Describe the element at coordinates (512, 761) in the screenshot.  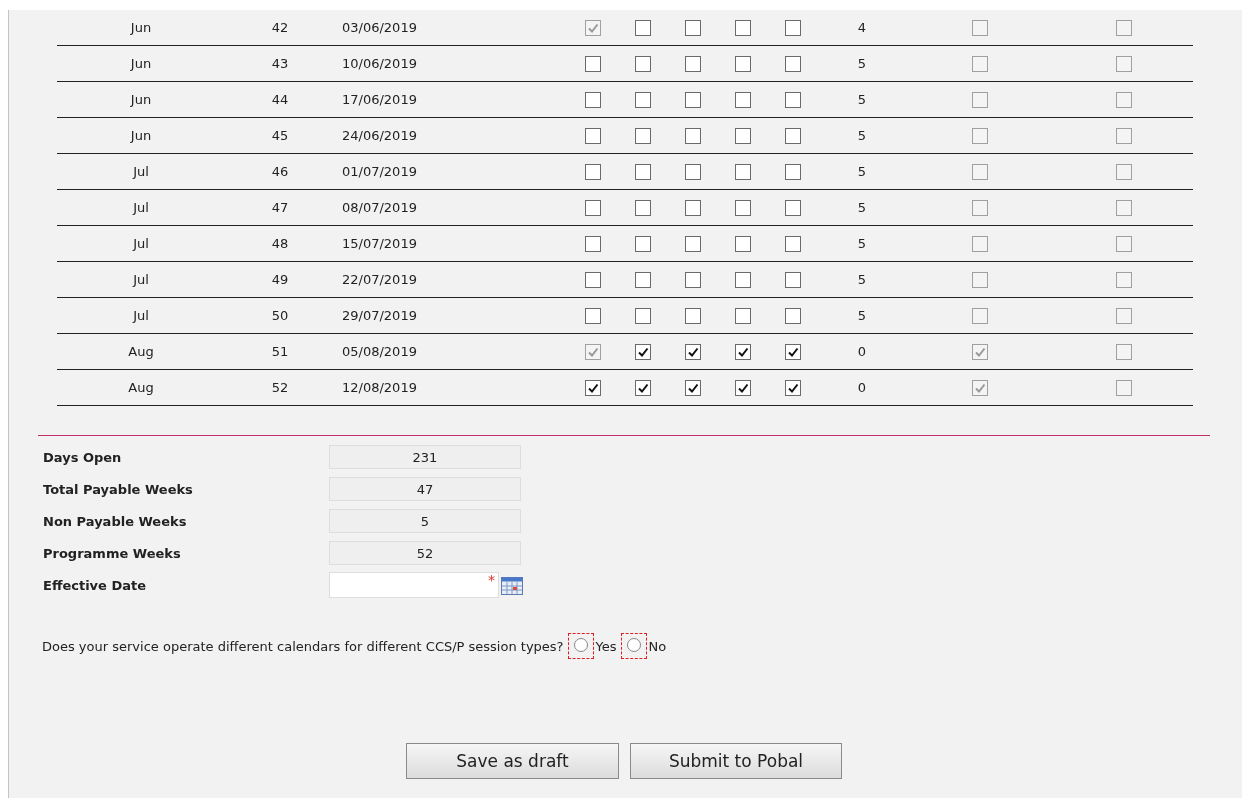
I see `save-draft-button: Save as draft` at that location.